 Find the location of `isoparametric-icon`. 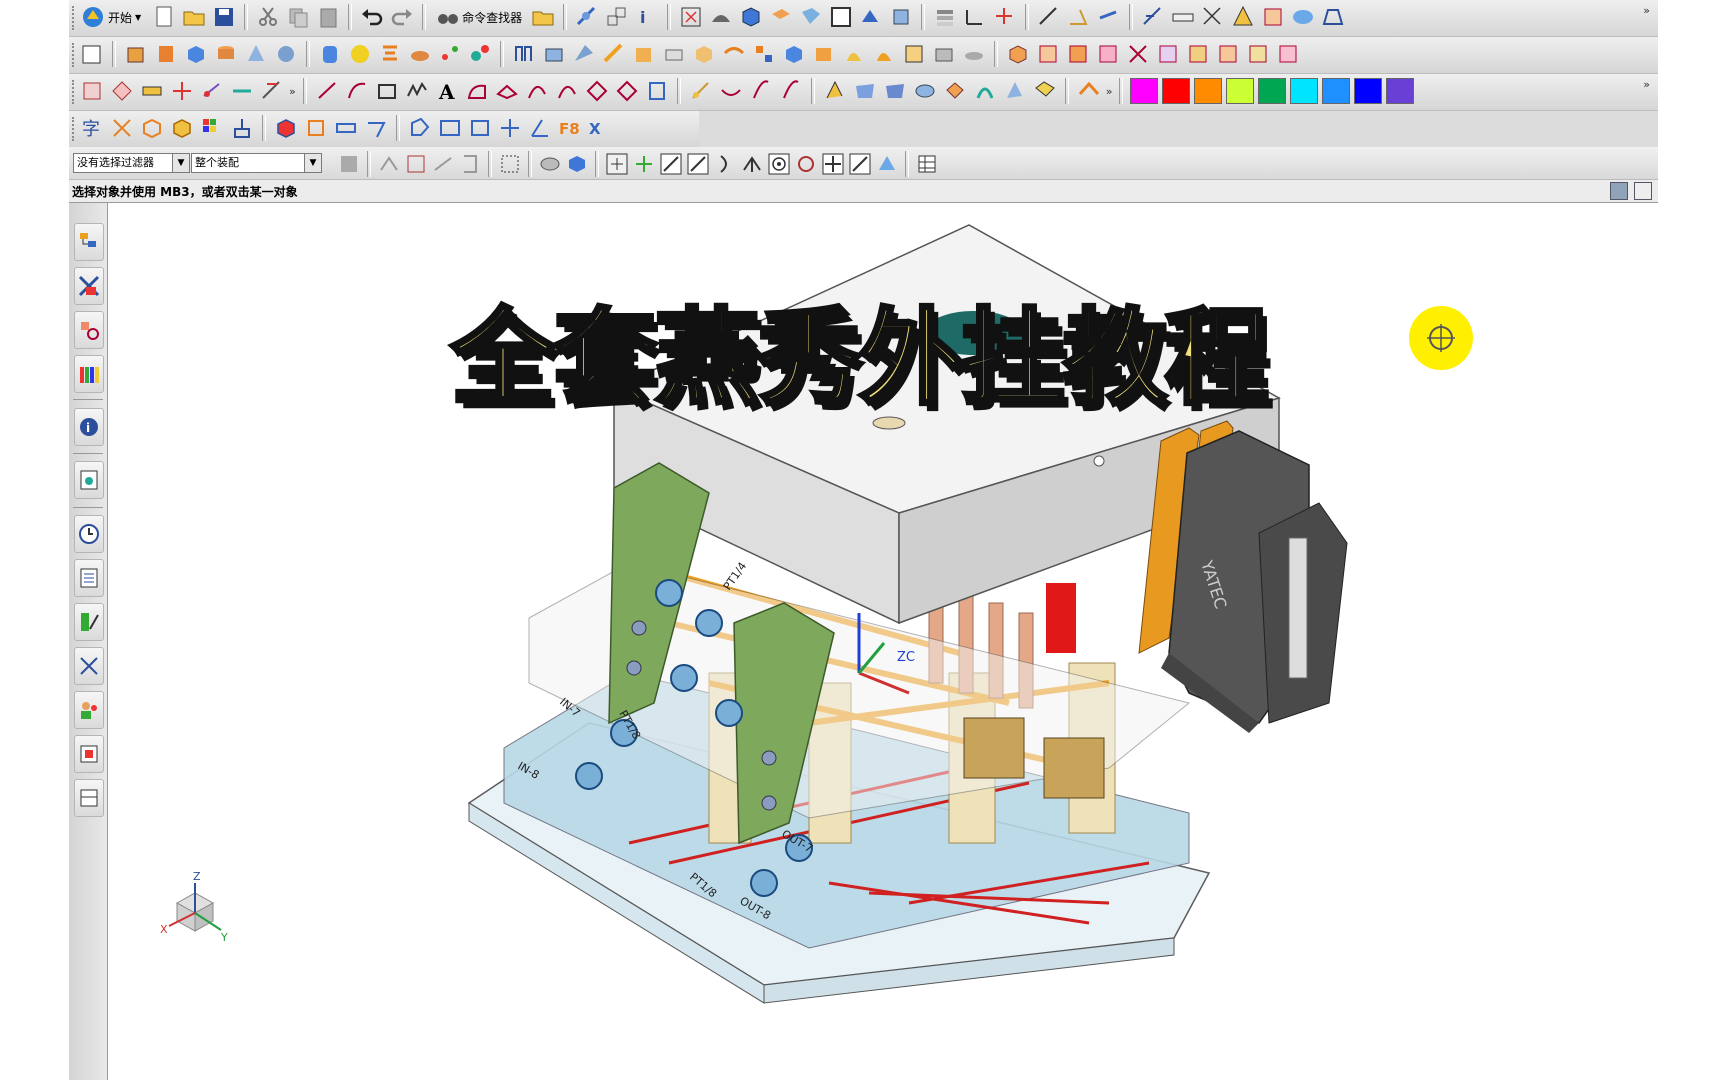

isoparametric-icon is located at coordinates (627, 91).